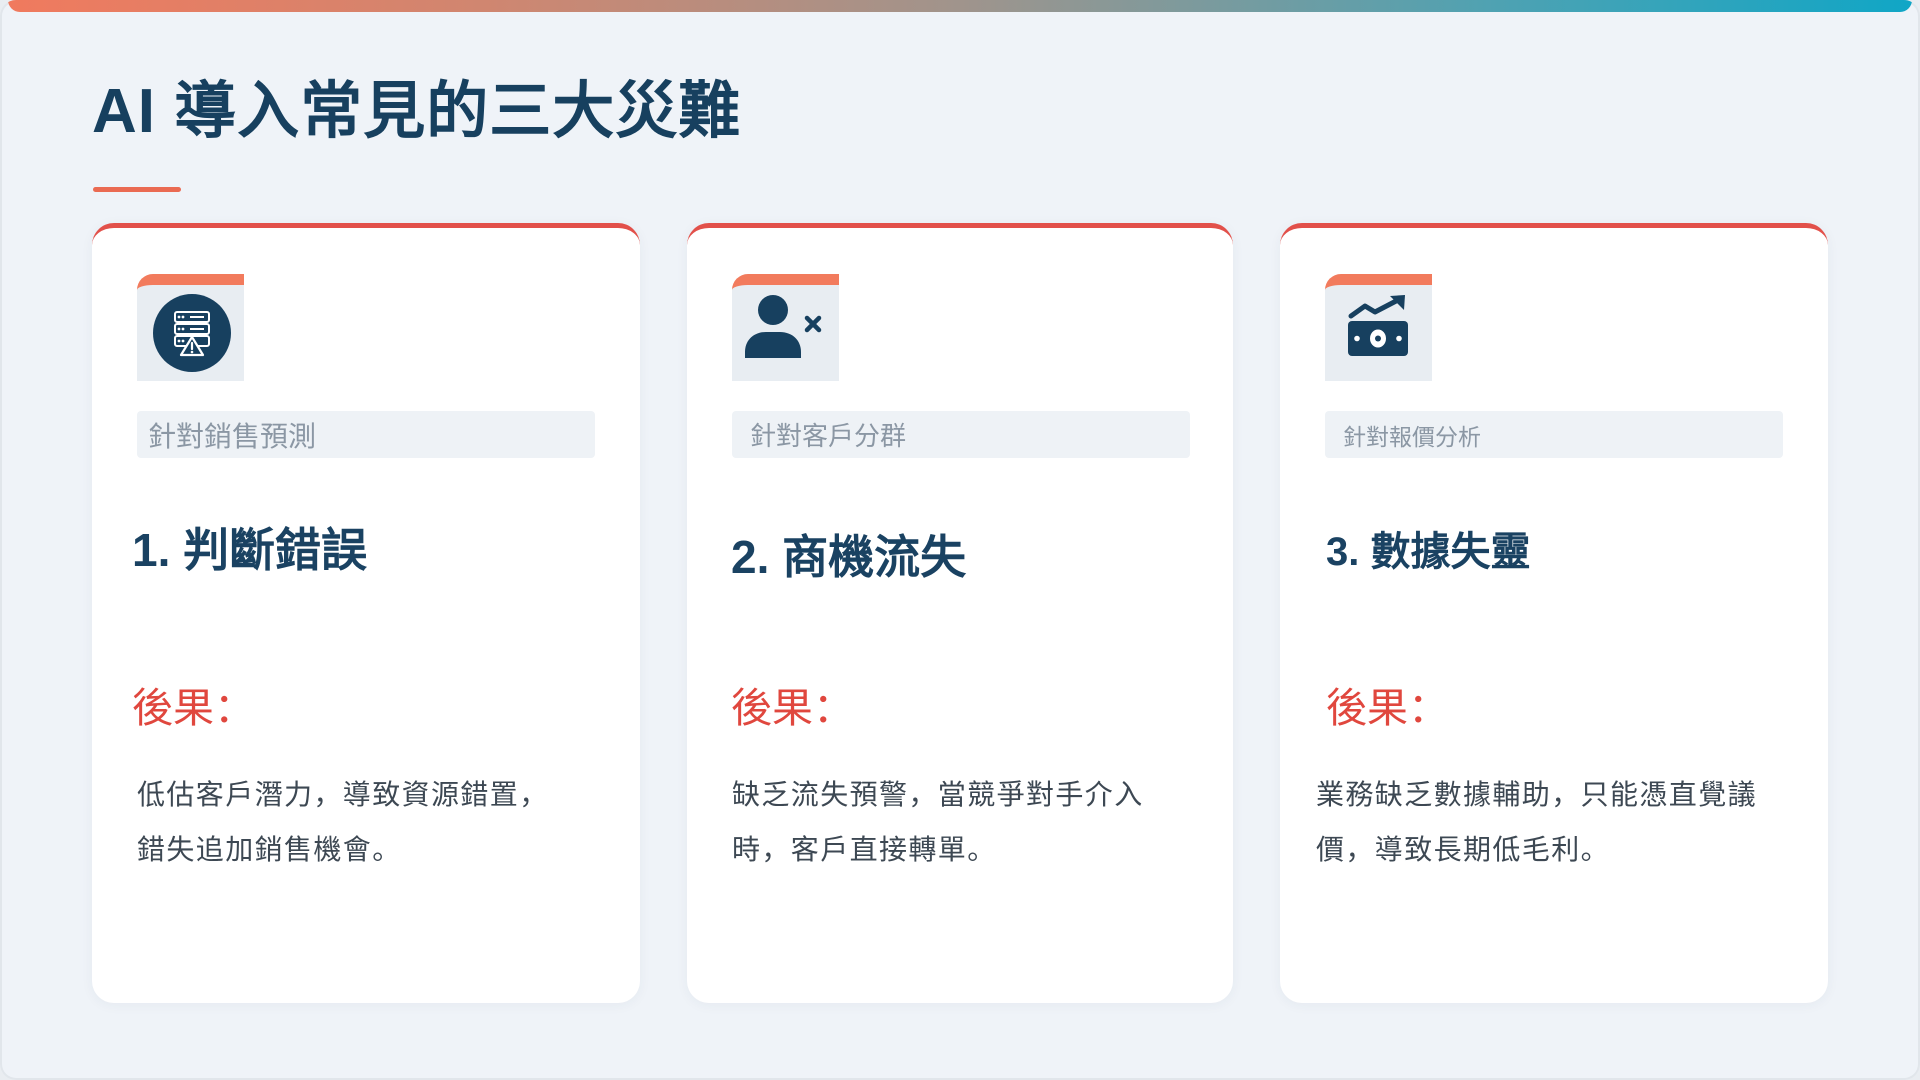 The image size is (1920, 1080). What do you see at coordinates (1428, 552) in the screenshot?
I see `card-heading: 3. 數據失靈` at bounding box center [1428, 552].